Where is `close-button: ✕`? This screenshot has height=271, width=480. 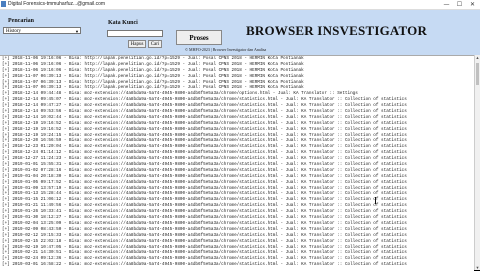
close-button: ✕ is located at coordinates (472, 4).